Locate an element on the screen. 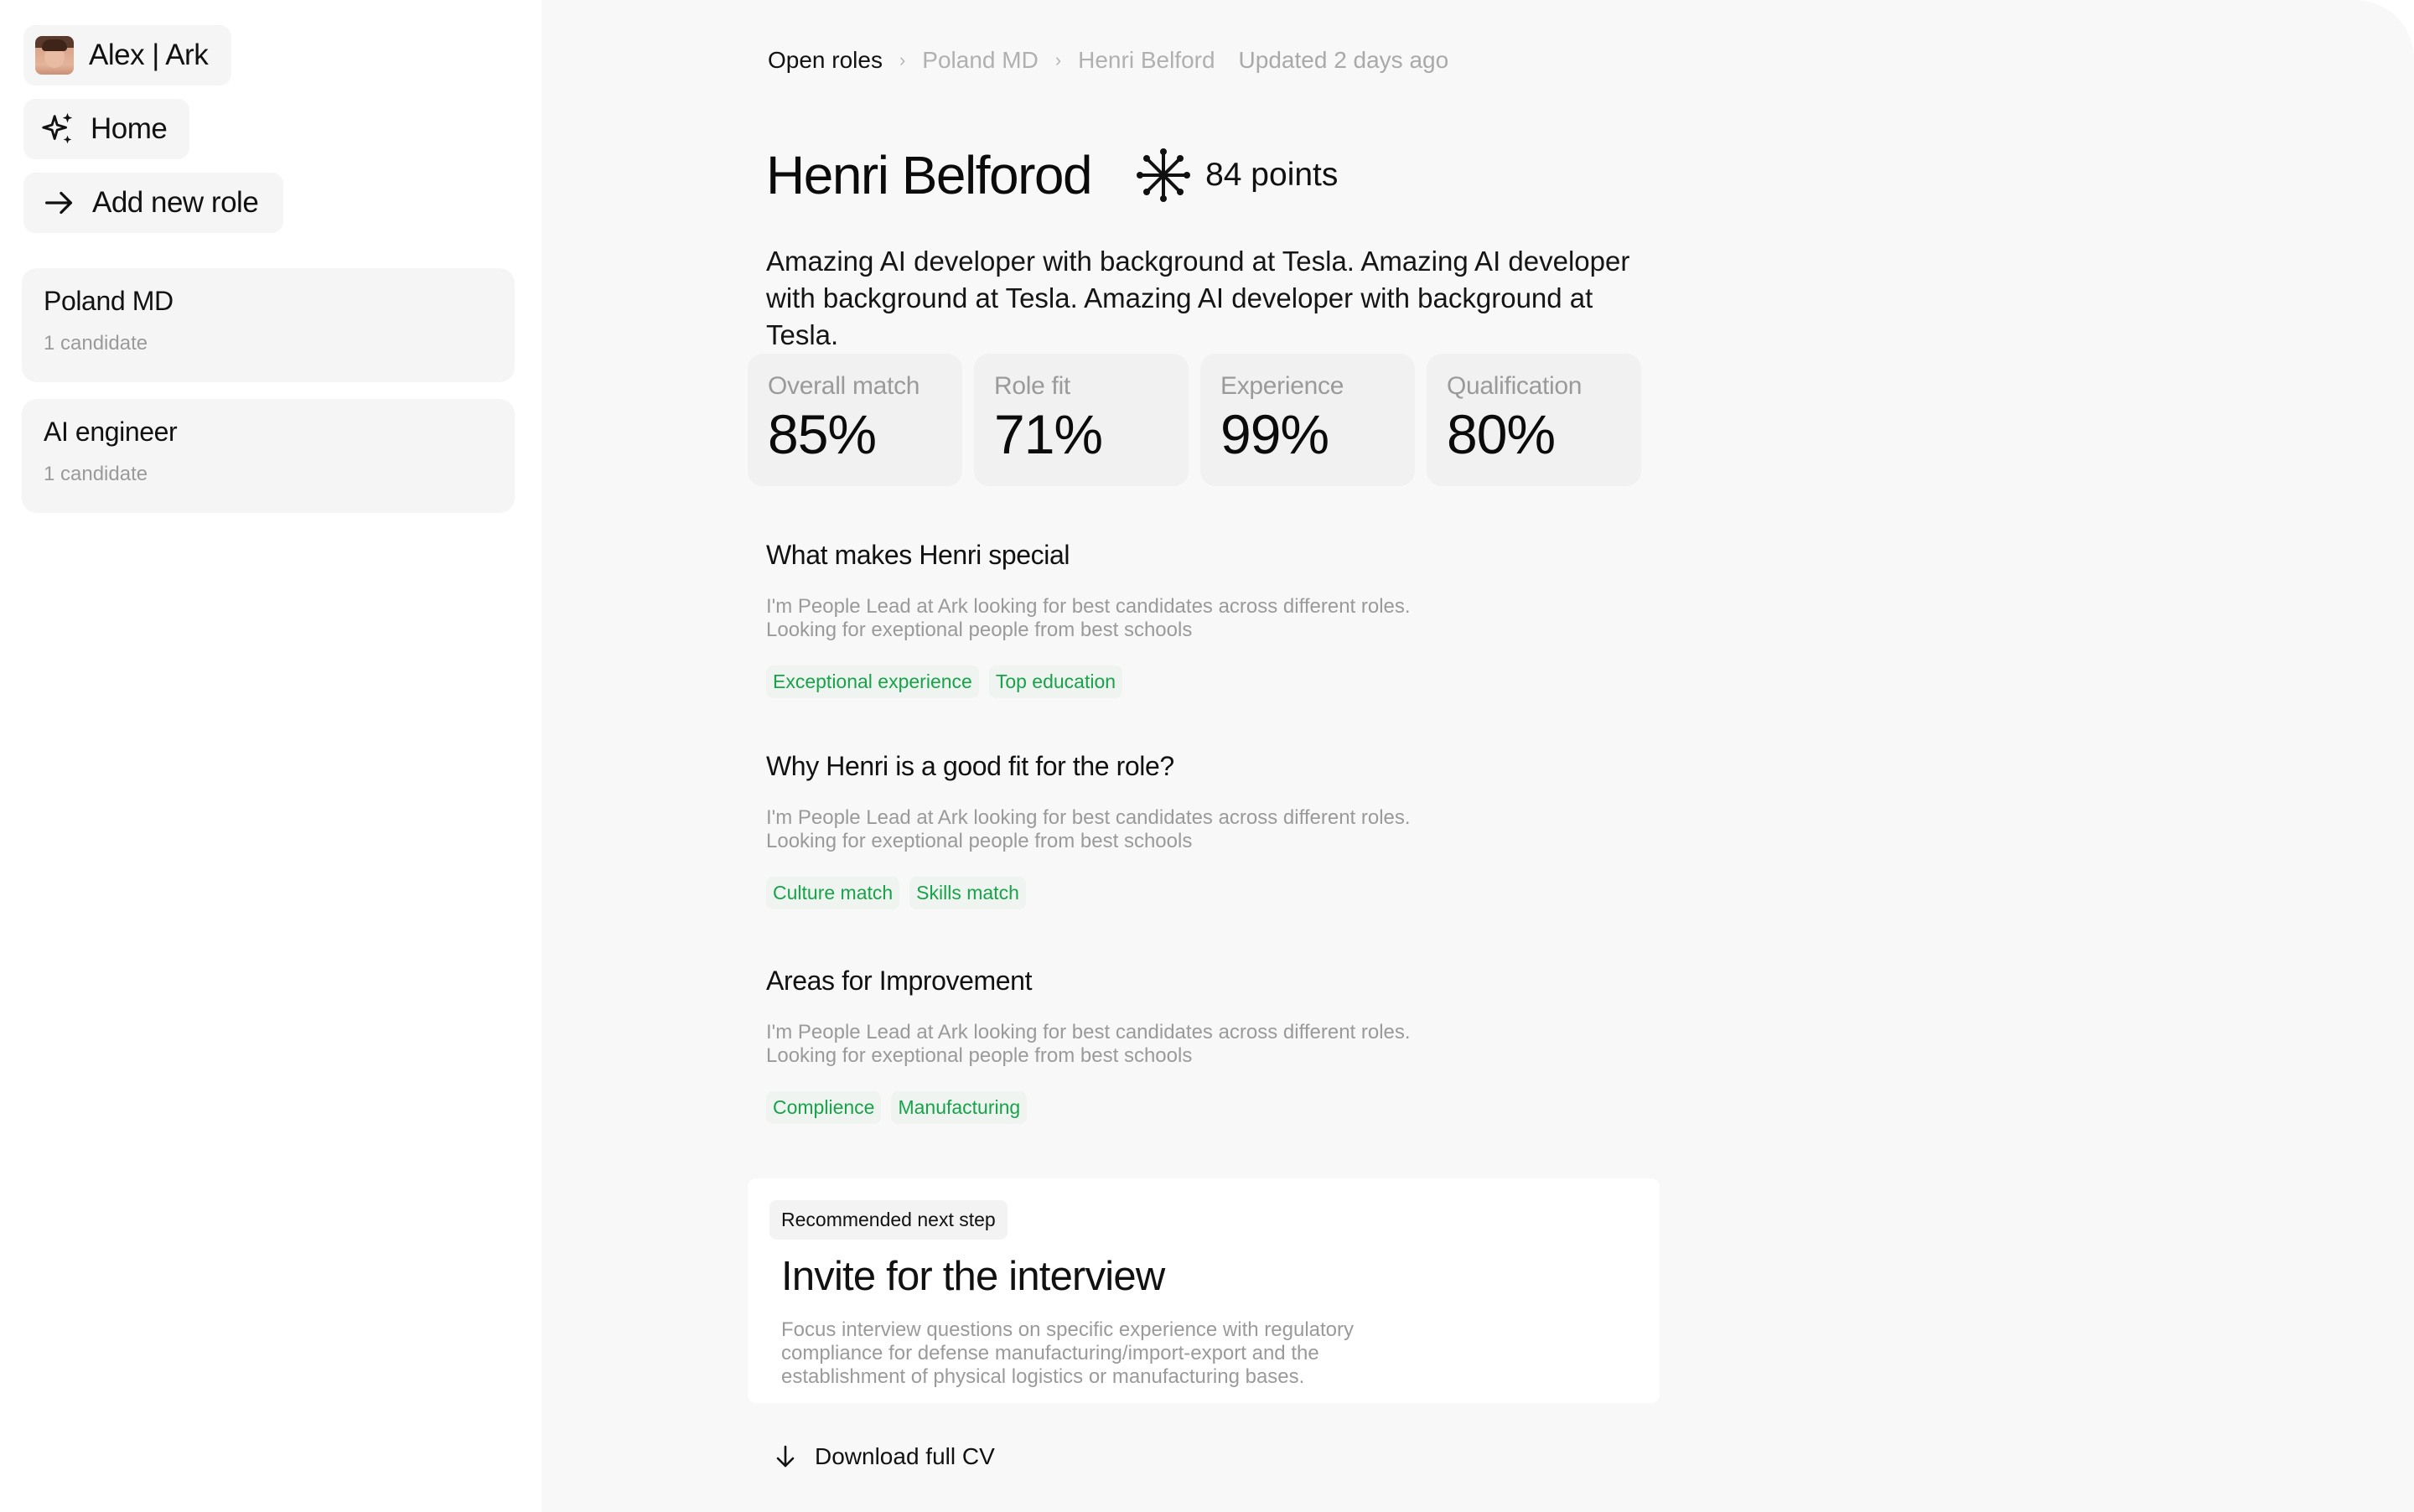 The image size is (2414, 1512). add-new-role-button: Add new role is located at coordinates (153, 203).